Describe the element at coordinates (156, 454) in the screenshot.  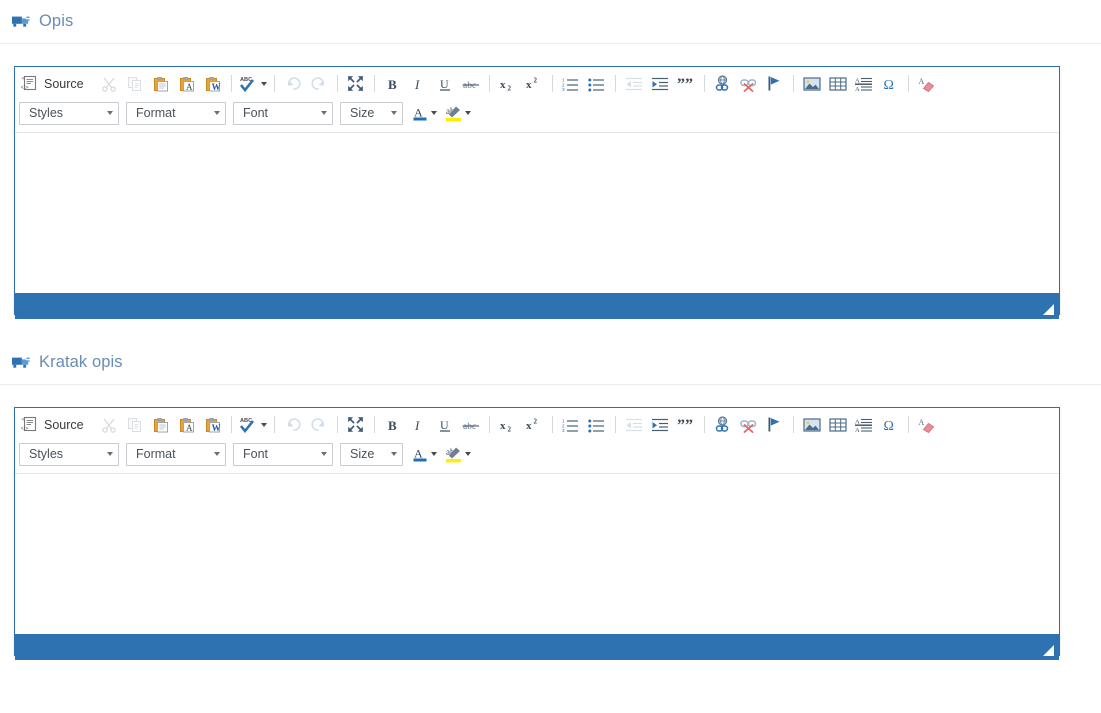
I see `format-select-value: Format` at that location.